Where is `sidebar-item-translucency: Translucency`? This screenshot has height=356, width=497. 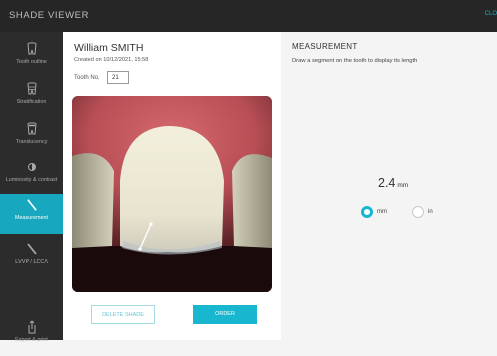
sidebar-item-translucency: Translucency is located at coordinates (31, 138).